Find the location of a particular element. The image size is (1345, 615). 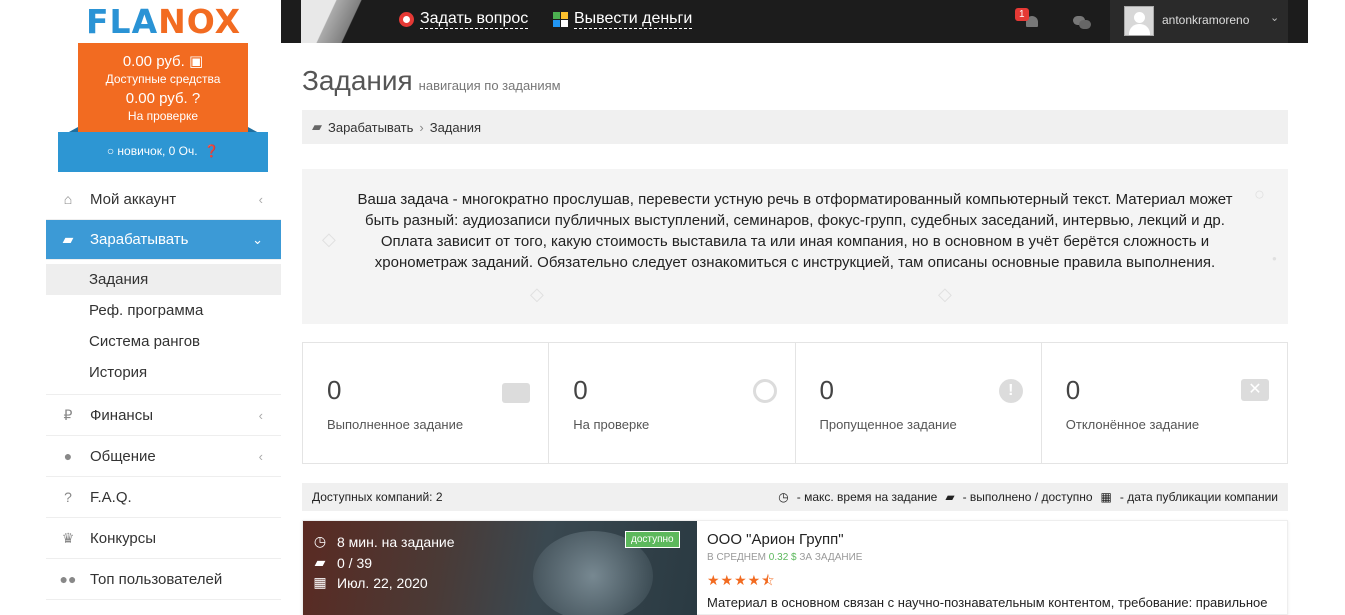

sidebar-item-faq: ? F.A.Q. is located at coordinates (163, 497).